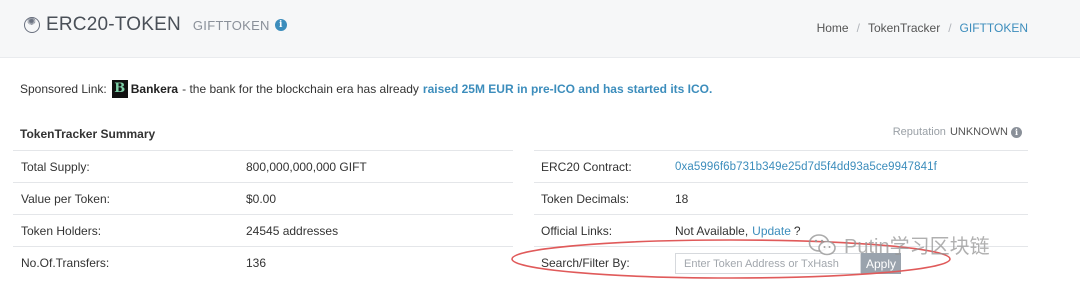 This screenshot has width=1080, height=293. I want to click on row-label: Total Supply:, so click(55, 166).